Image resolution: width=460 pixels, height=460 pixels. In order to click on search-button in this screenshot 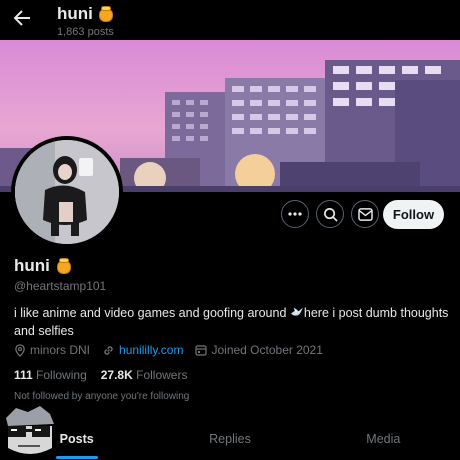, I will do `click(330, 214)`.